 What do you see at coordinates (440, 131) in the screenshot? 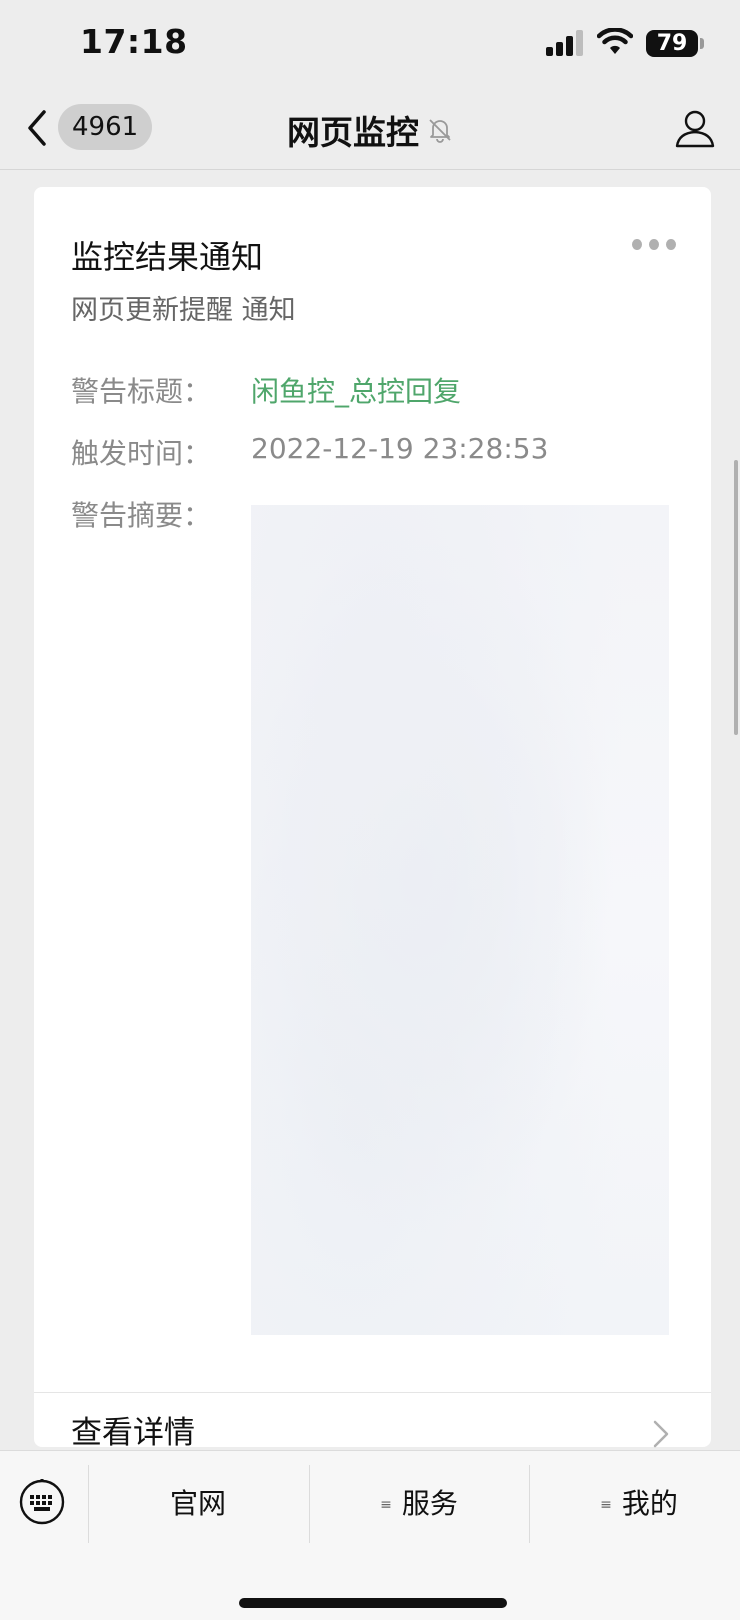
I see `bell-off-icon` at bounding box center [440, 131].